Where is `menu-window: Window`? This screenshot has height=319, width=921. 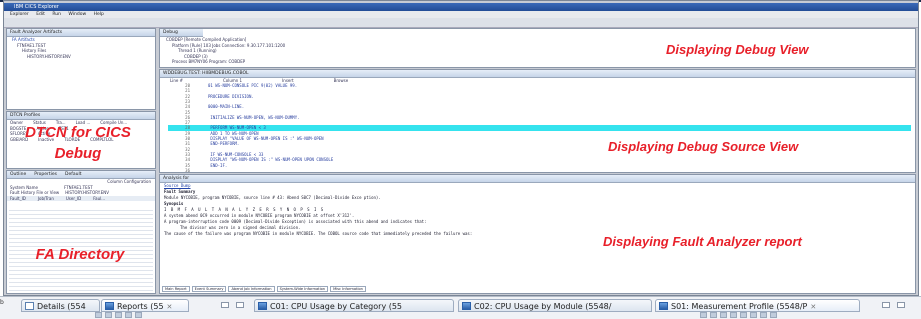
menu-window: Window is located at coordinates (77, 14).